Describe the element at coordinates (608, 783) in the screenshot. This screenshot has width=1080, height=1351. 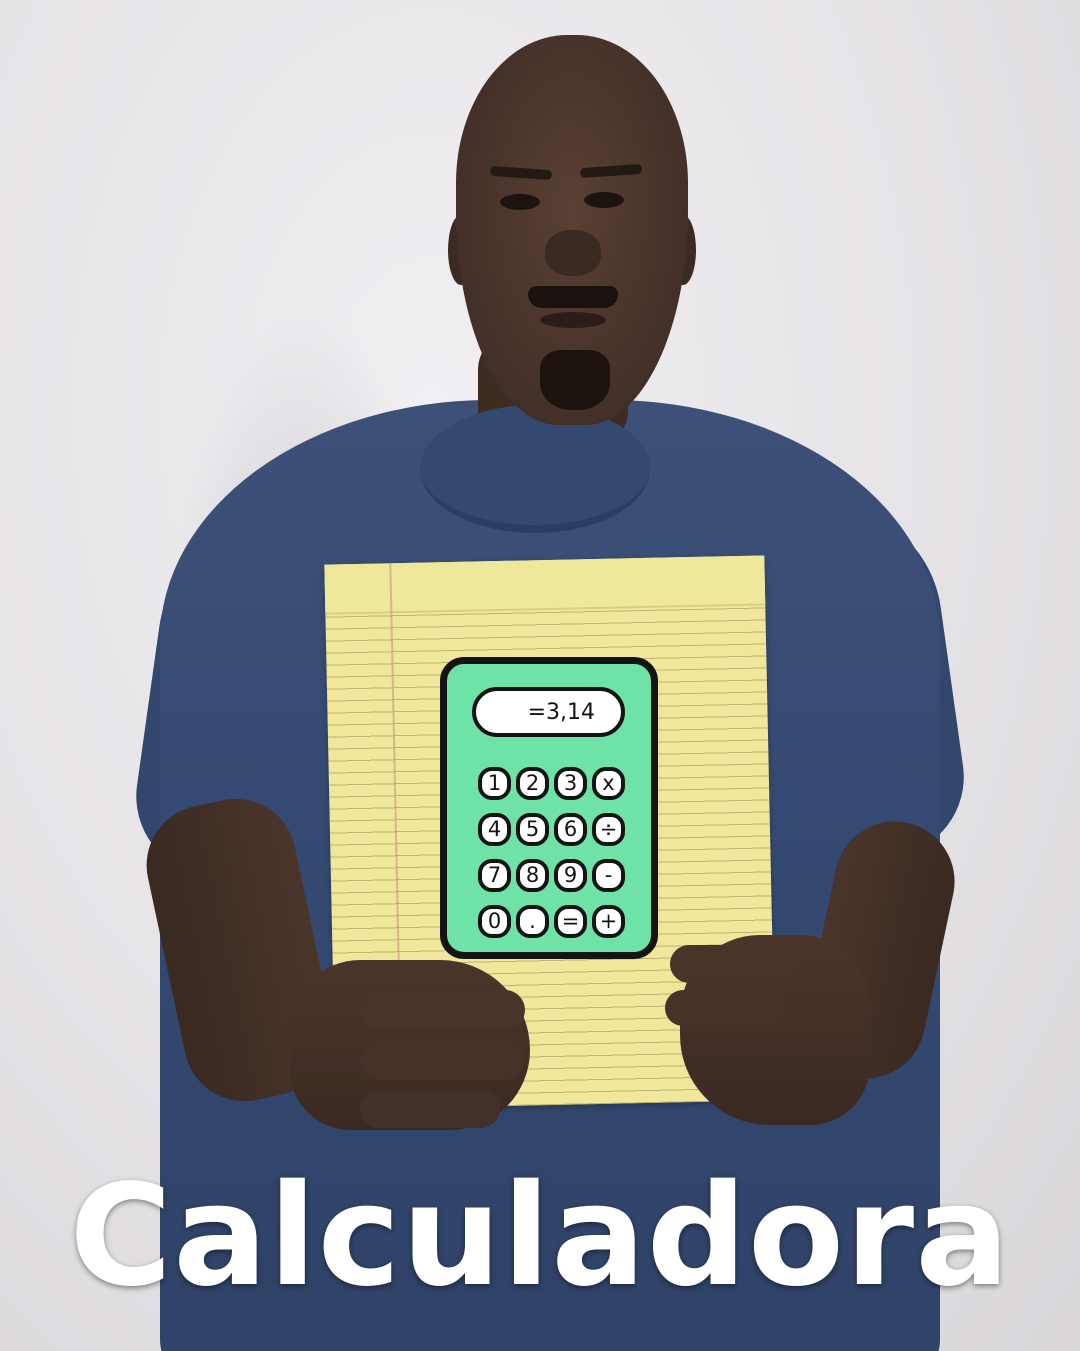
I see `key-multiply: x` at that location.